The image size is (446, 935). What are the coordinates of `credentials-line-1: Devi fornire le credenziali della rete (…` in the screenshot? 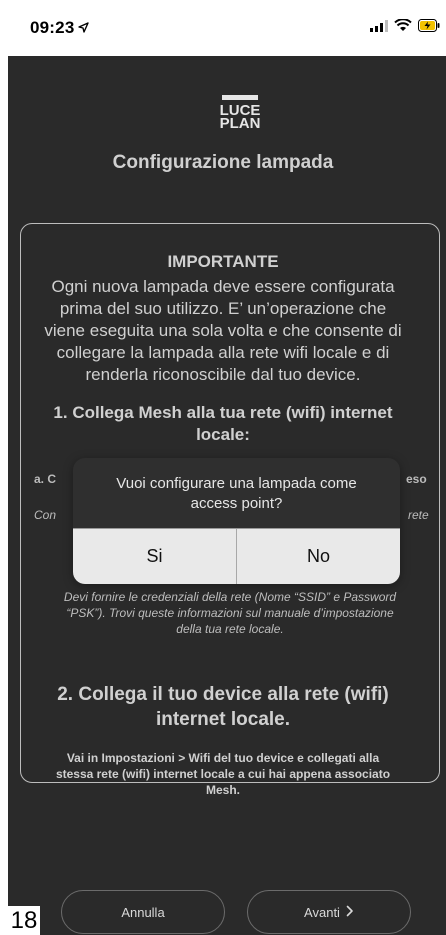 It's located at (230, 597).